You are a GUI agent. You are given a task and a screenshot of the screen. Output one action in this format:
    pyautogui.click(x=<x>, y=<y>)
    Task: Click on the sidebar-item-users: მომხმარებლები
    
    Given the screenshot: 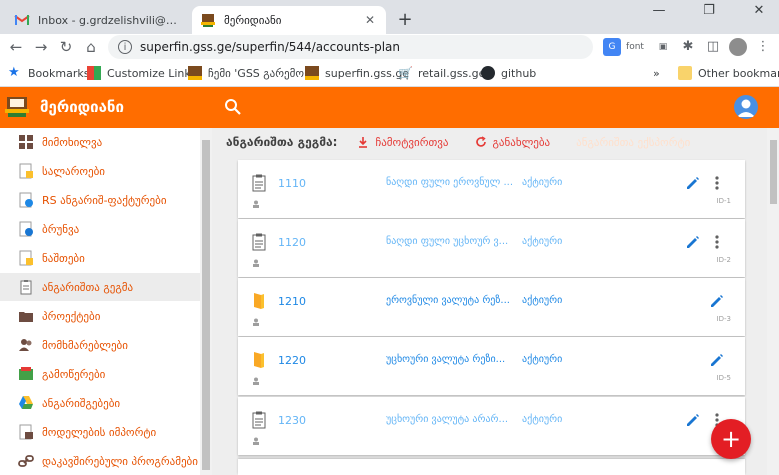 What is the action you would take?
    pyautogui.click(x=100, y=345)
    